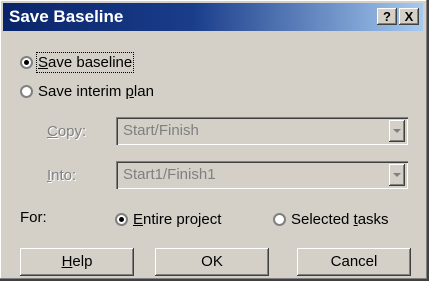 The width and height of the screenshot is (439, 291). Describe the element at coordinates (279, 219) in the screenshot. I see `selected-tasks-radio` at that location.